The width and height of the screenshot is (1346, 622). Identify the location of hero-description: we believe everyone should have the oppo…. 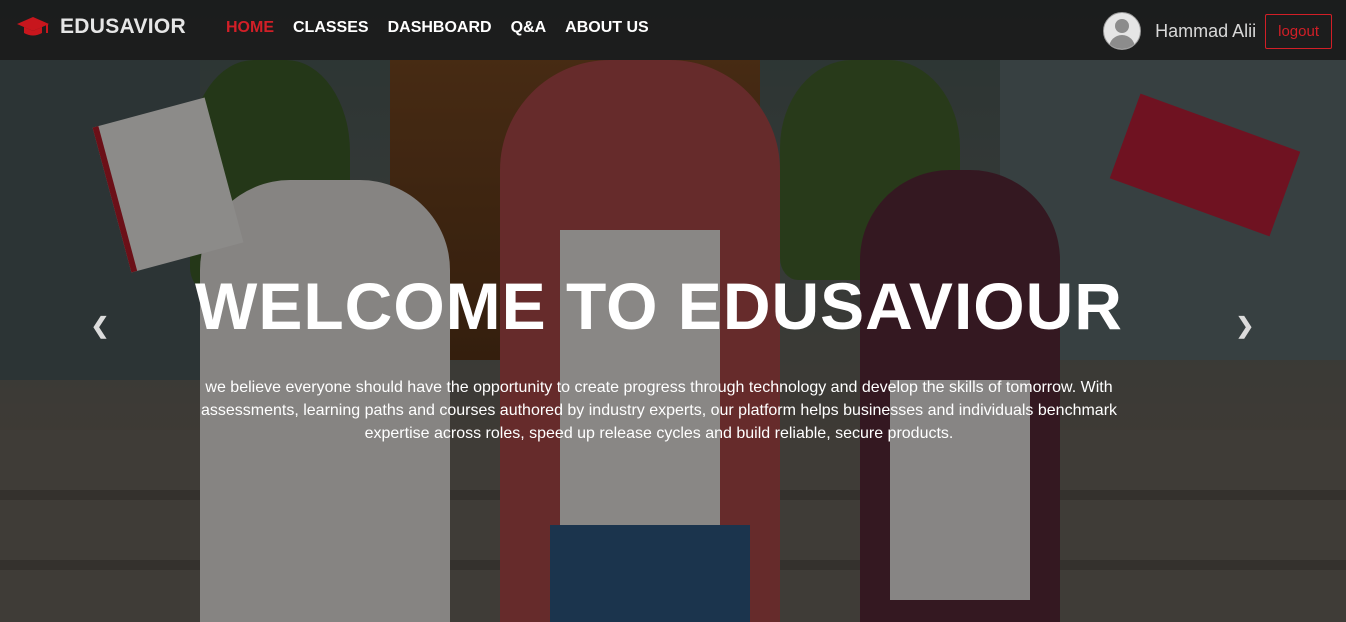
(659, 410).